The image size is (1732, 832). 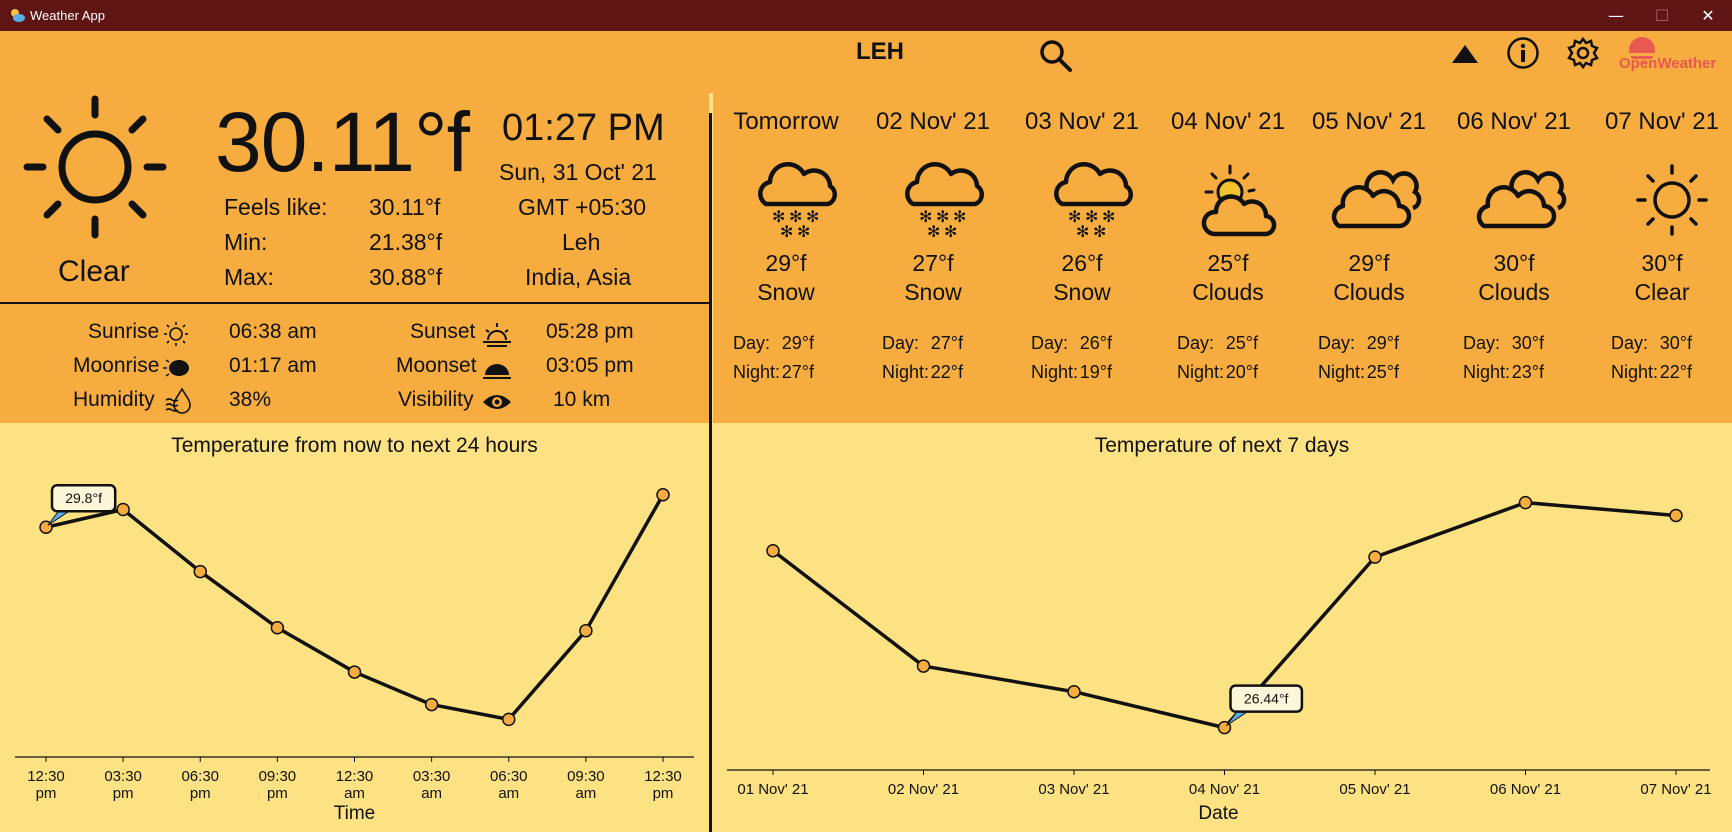 I want to click on feels-like-value: 30.11°f, so click(x=405, y=207).